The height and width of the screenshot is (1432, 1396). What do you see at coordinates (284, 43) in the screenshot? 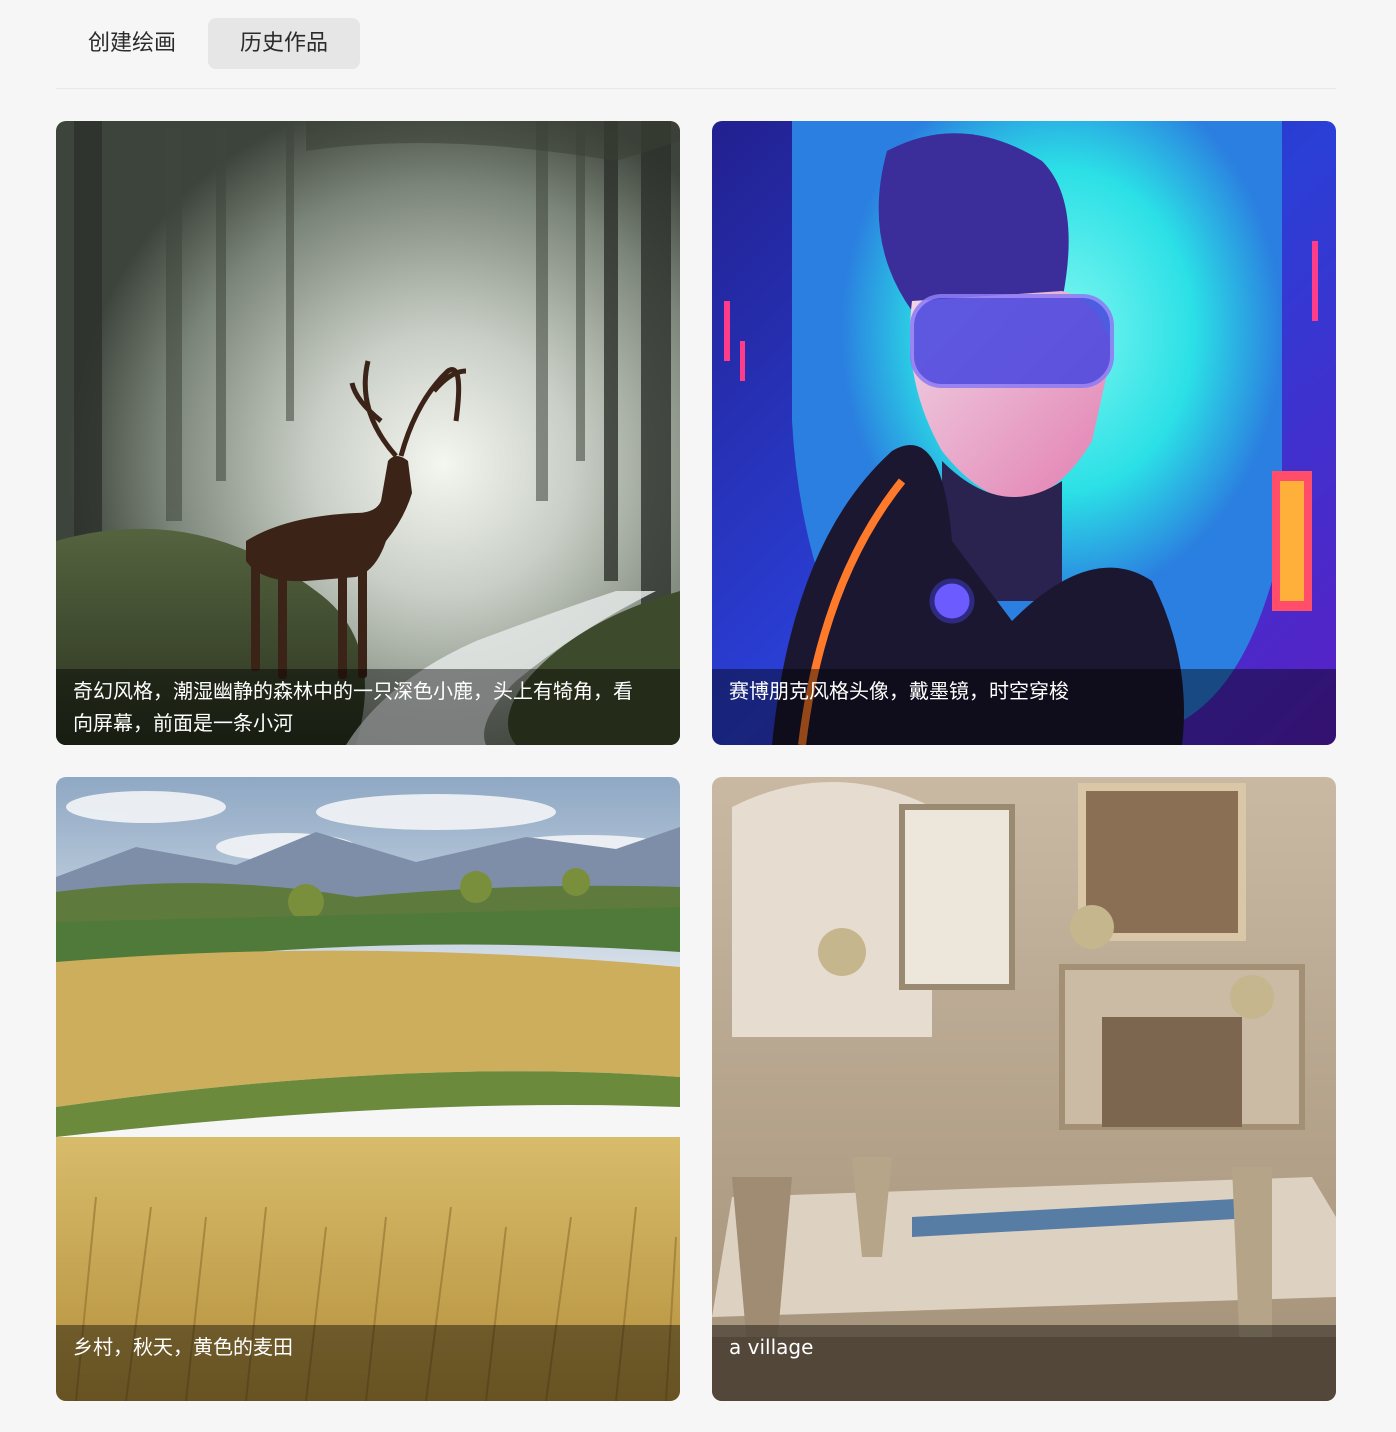
I see `tab-history-works: 历史作品` at bounding box center [284, 43].